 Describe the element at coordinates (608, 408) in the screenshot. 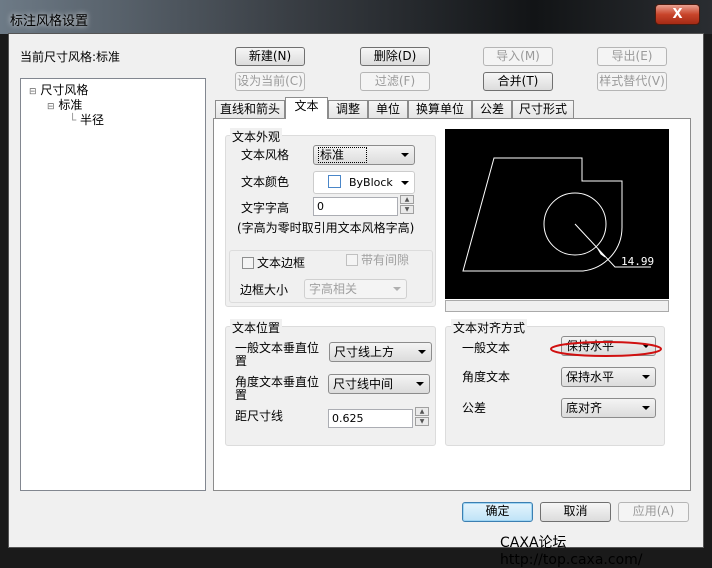

I see `tolerance-align-dropdown: 底对齐` at that location.